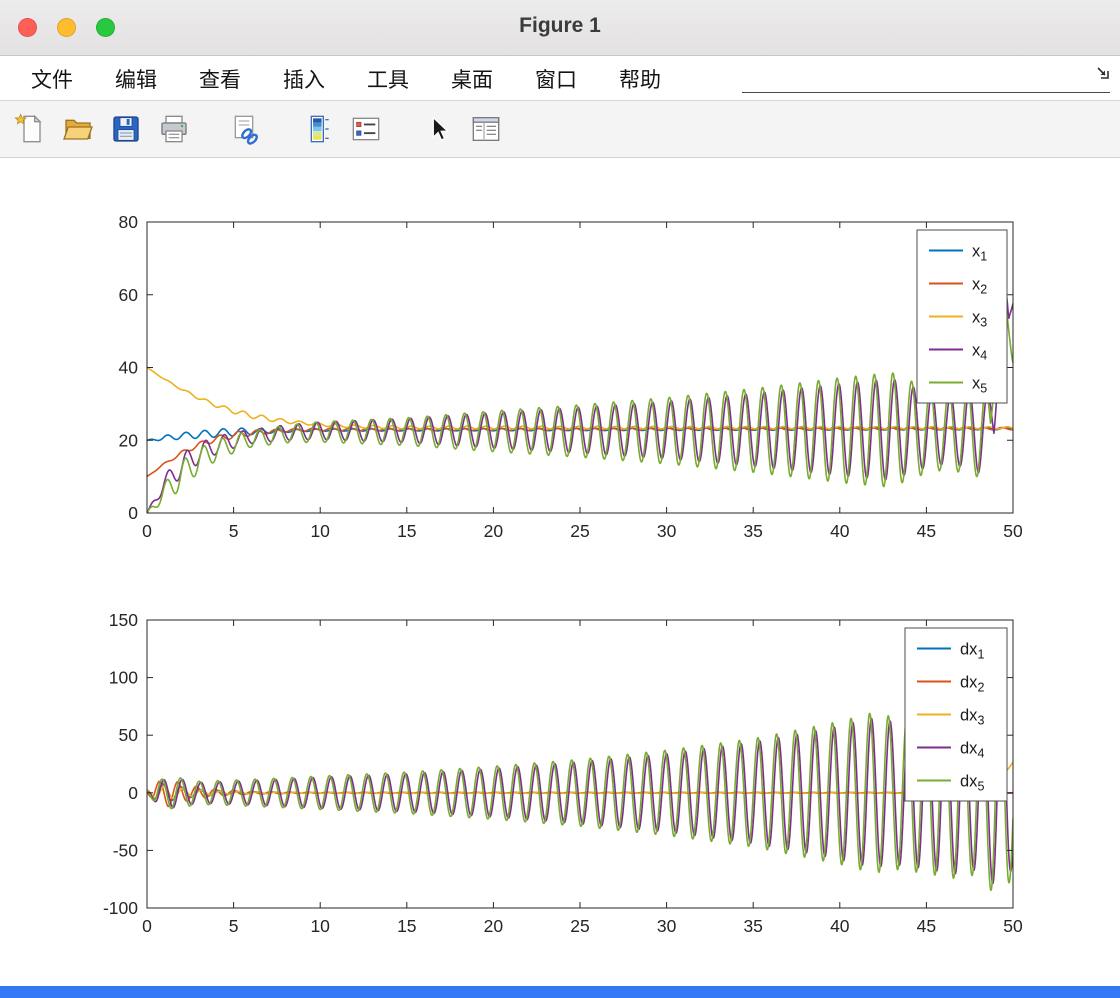 The image size is (1120, 998). I want to click on insert-colorbar-icon, so click(319, 129).